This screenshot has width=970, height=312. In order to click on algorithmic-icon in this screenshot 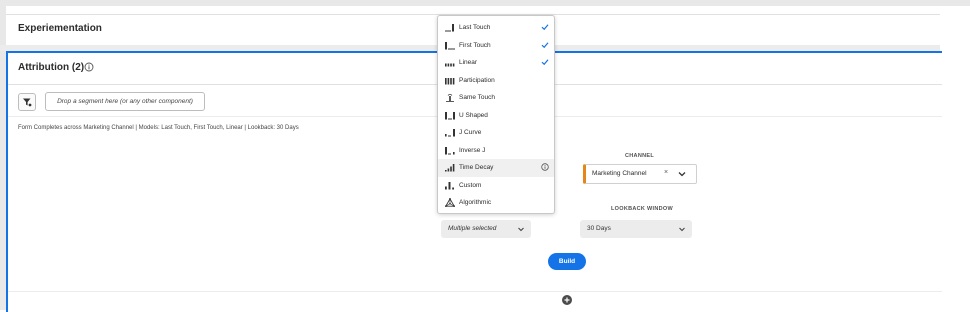, I will do `click(450, 202)`.